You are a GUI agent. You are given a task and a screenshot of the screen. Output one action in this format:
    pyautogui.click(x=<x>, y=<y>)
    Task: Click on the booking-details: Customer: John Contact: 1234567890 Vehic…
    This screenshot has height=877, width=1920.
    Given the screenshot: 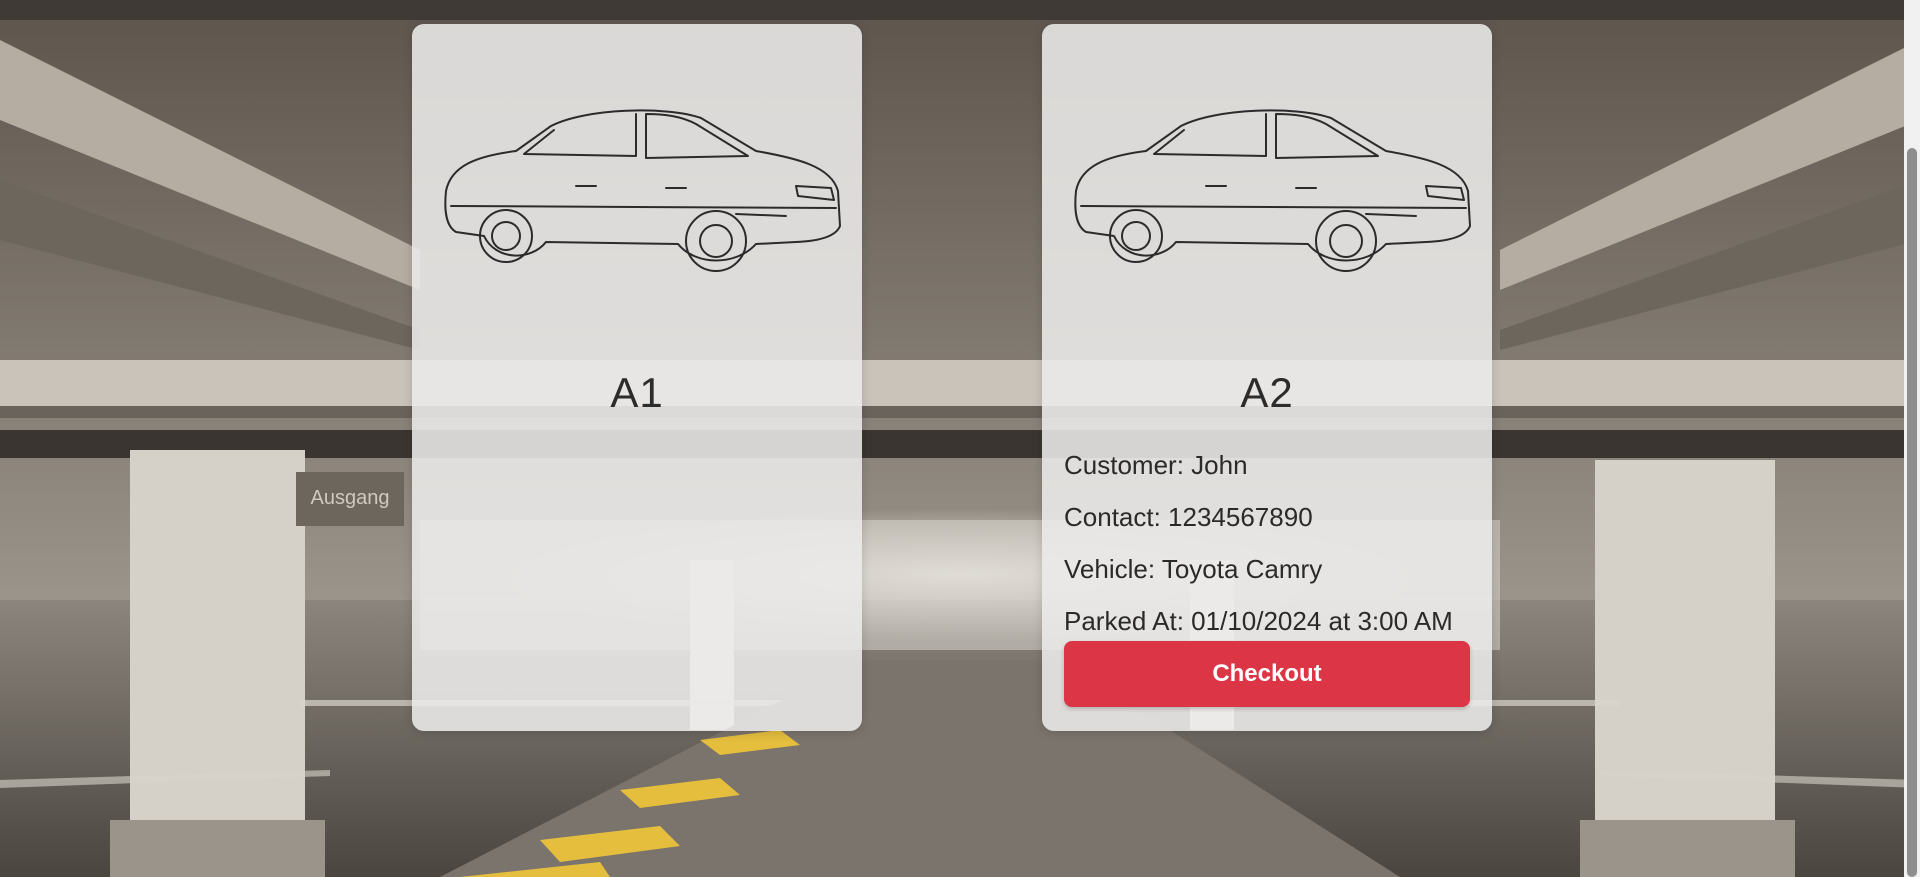 What is the action you would take?
    pyautogui.click(x=1267, y=543)
    